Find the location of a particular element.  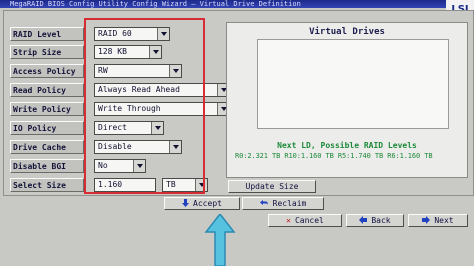

update-size-label: Update Size is located at coordinates (272, 186).